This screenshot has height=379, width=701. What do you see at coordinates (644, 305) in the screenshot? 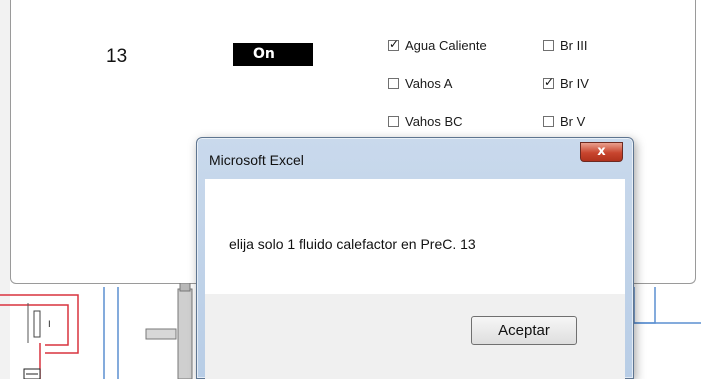
I see `blue-pipe` at bounding box center [644, 305].